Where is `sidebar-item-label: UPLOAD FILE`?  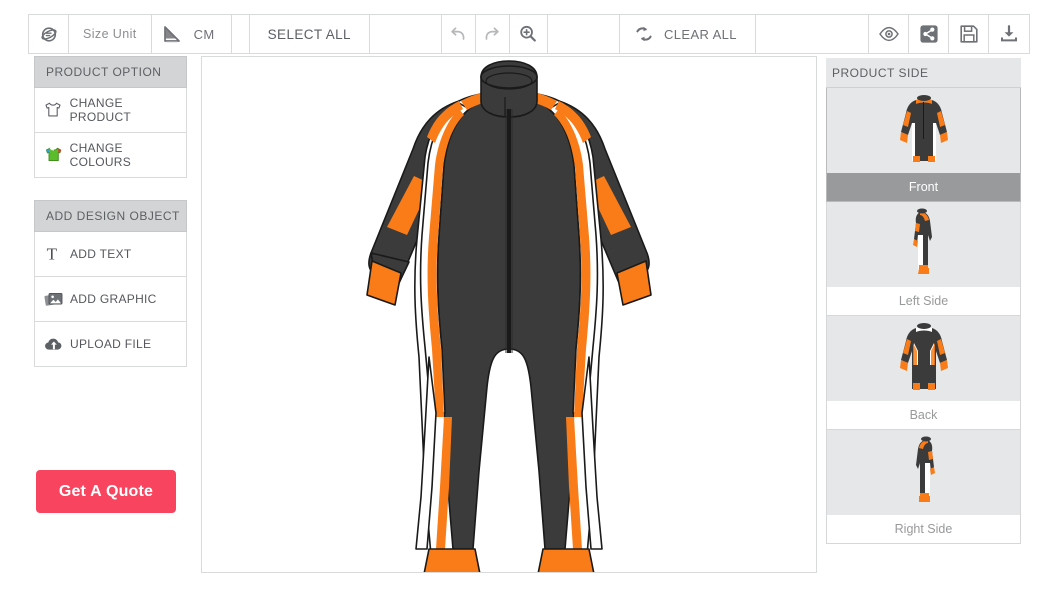
sidebar-item-label: UPLOAD FILE is located at coordinates (111, 344).